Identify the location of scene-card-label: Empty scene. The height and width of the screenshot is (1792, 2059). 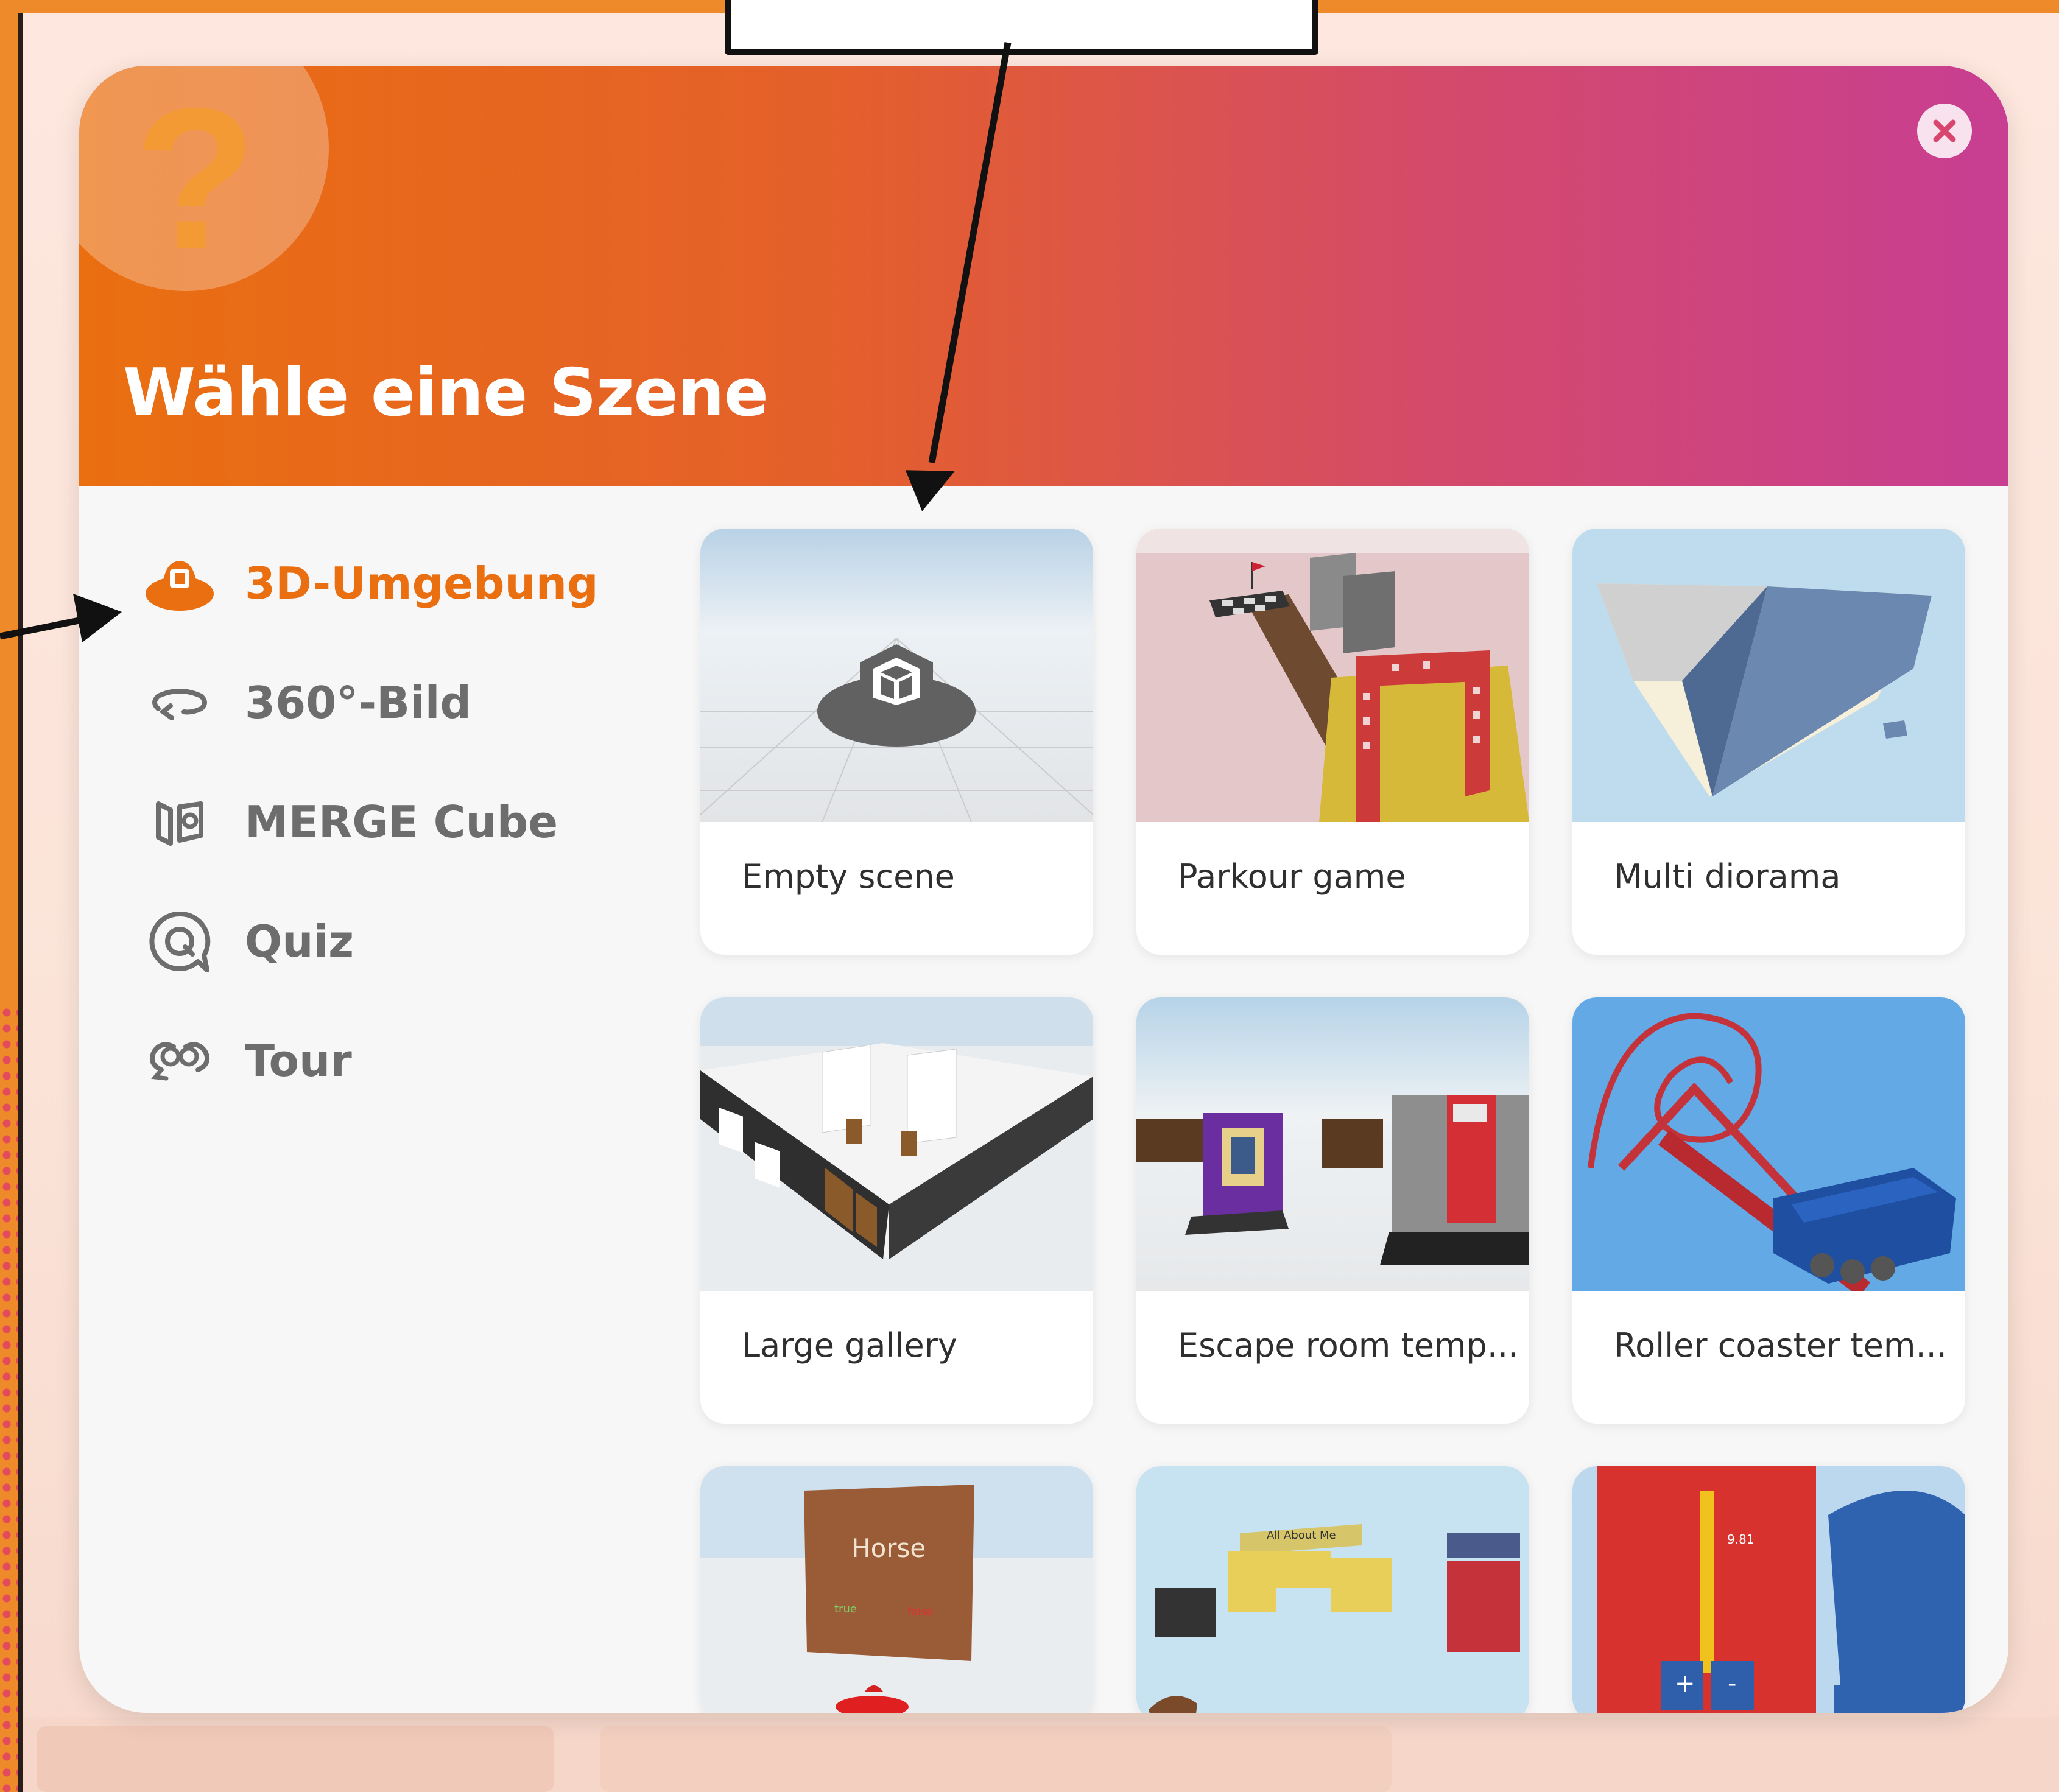
(848, 877).